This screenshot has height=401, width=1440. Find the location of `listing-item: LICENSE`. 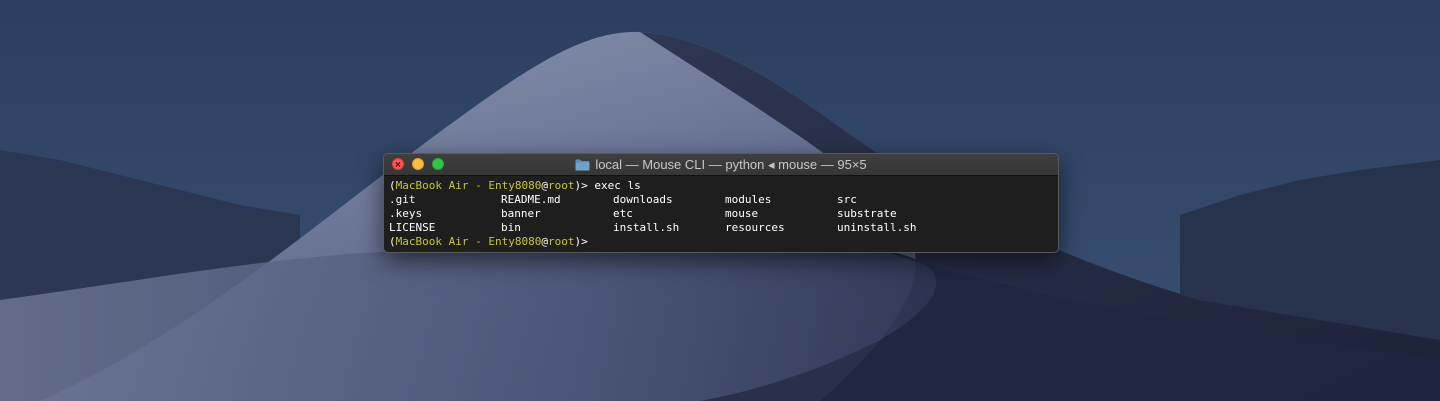

listing-item: LICENSE is located at coordinates (412, 227).